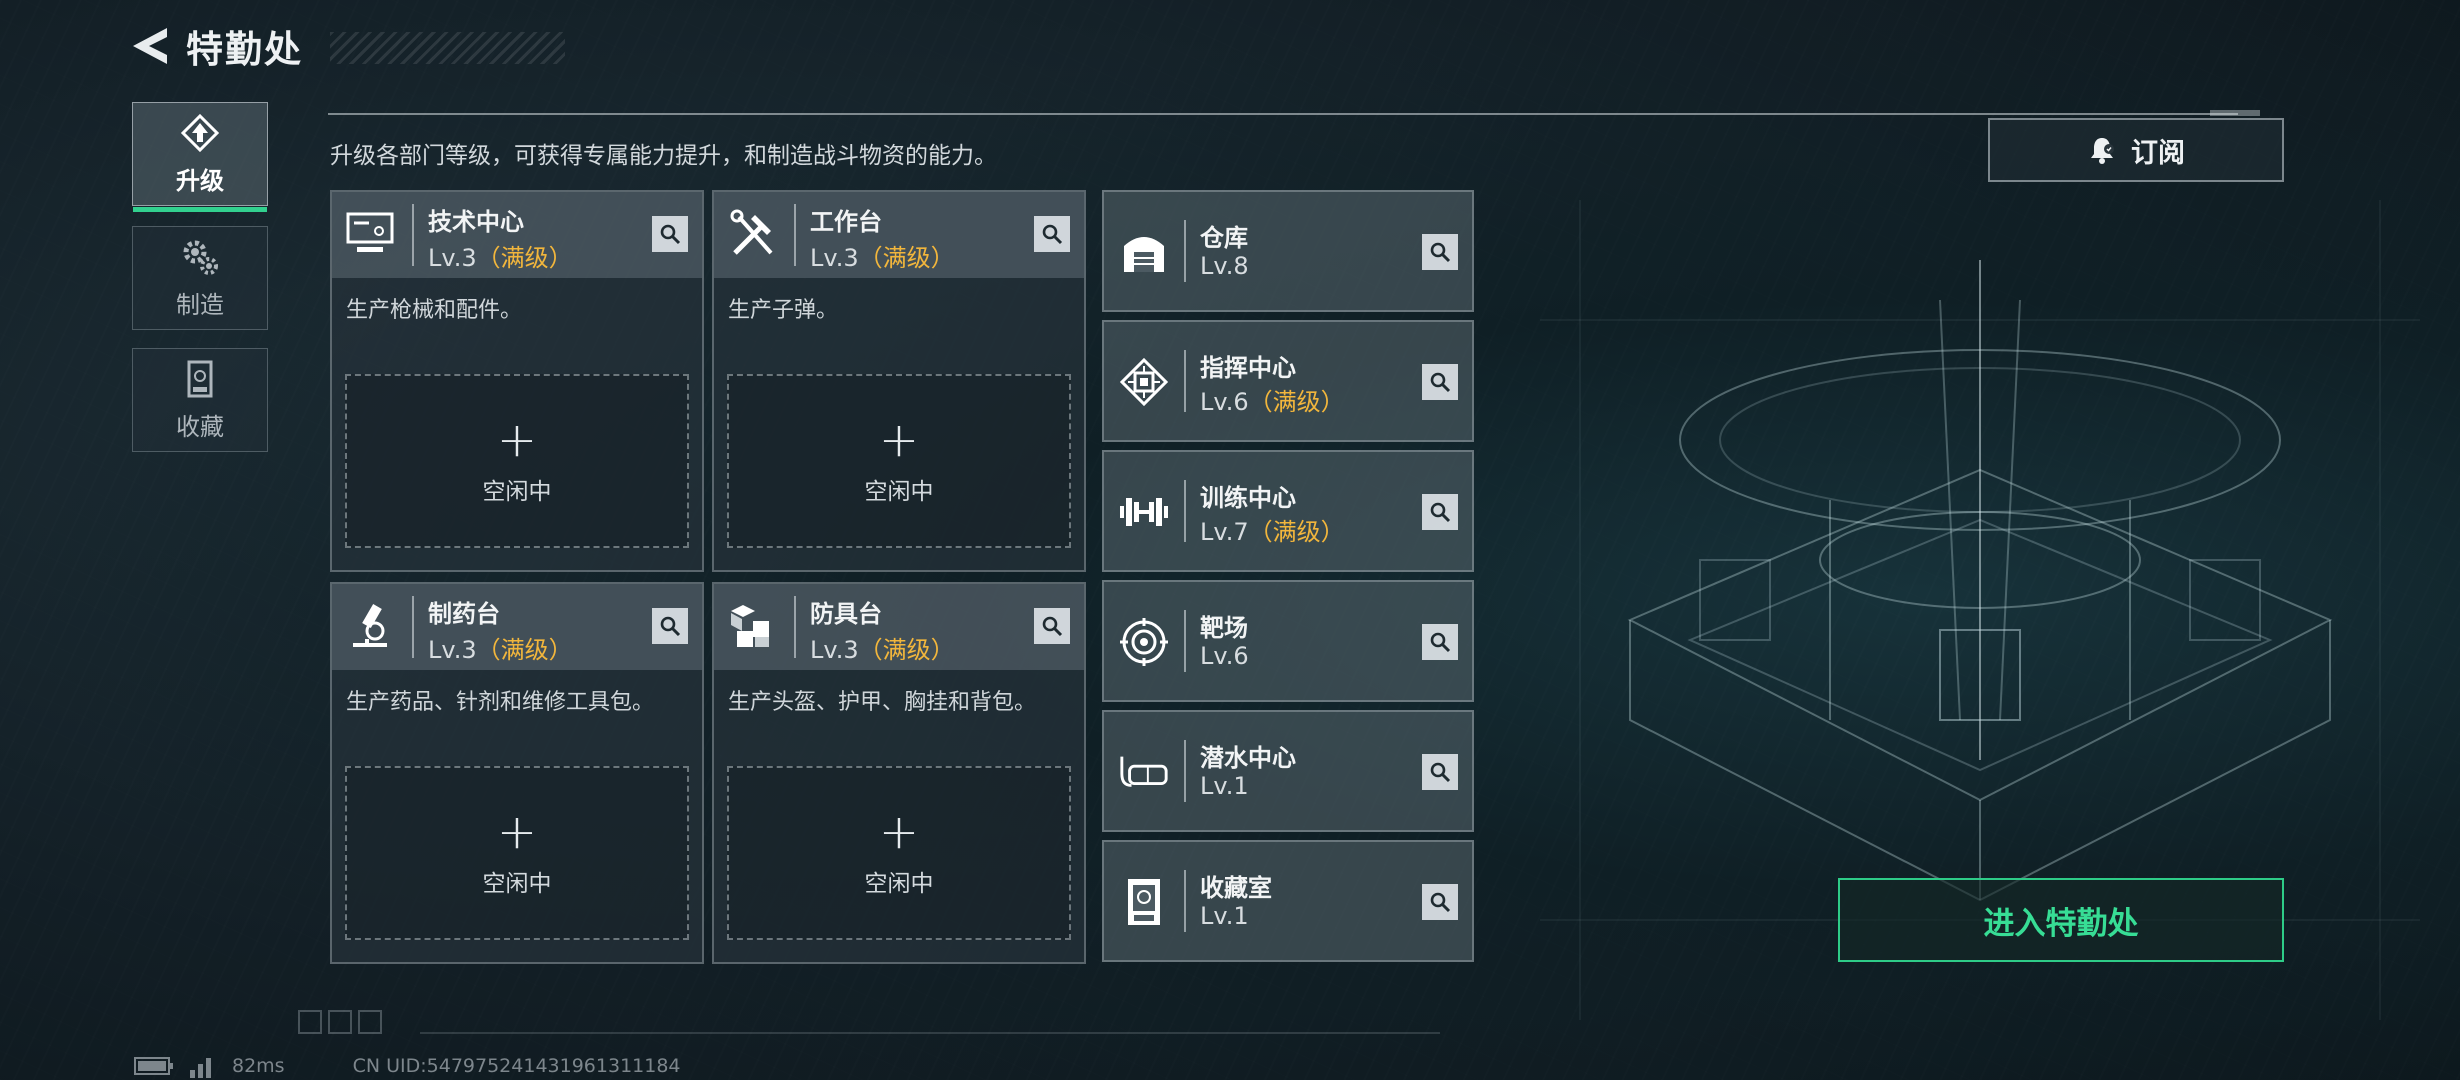  I want to click on microscope-icon, so click(370, 626).